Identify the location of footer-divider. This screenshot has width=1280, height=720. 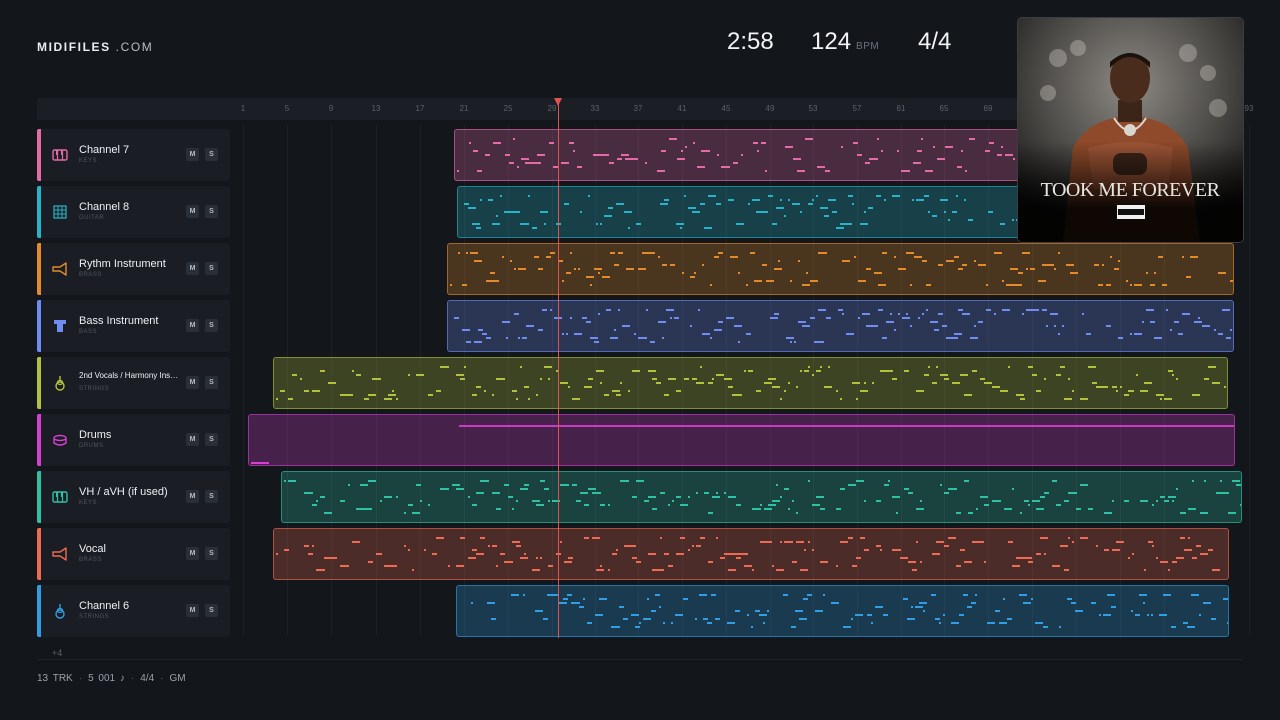
(640, 659).